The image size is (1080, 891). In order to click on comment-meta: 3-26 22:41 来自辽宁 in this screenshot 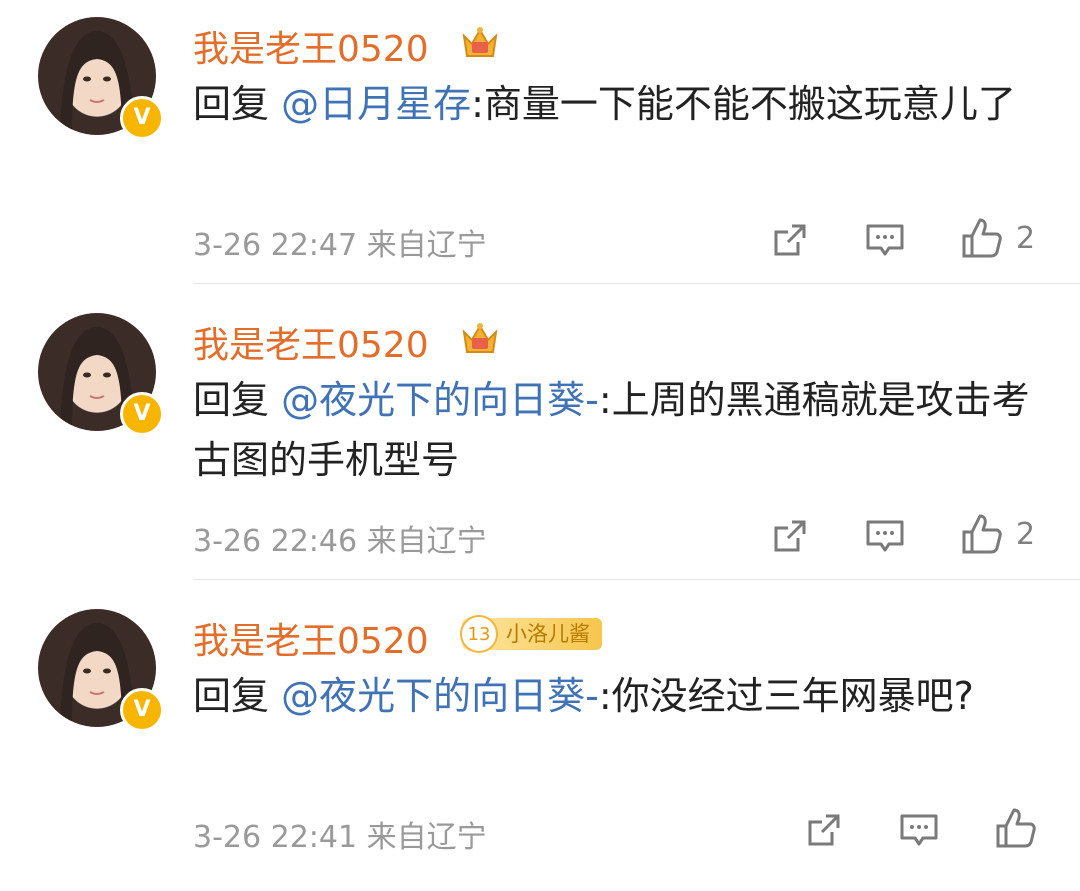, I will do `click(340, 834)`.